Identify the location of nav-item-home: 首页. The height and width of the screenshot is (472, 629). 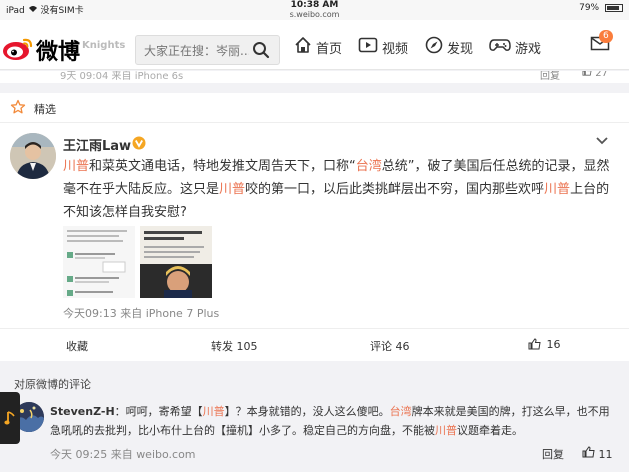
(318, 47).